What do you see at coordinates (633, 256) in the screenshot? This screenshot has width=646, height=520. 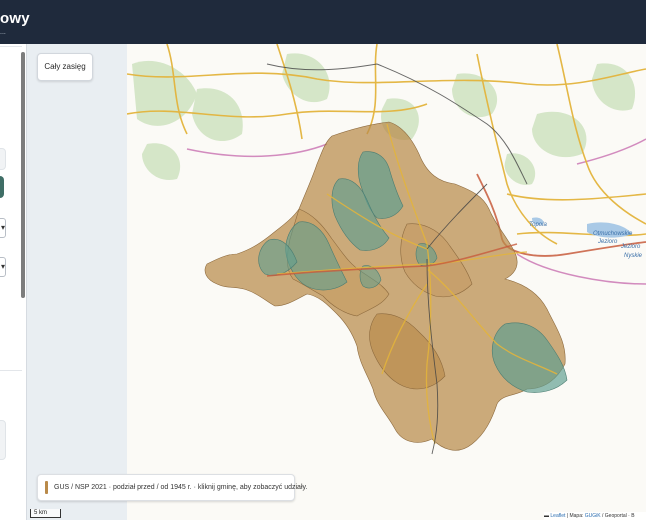 I see `place-label: Nyskie` at bounding box center [633, 256].